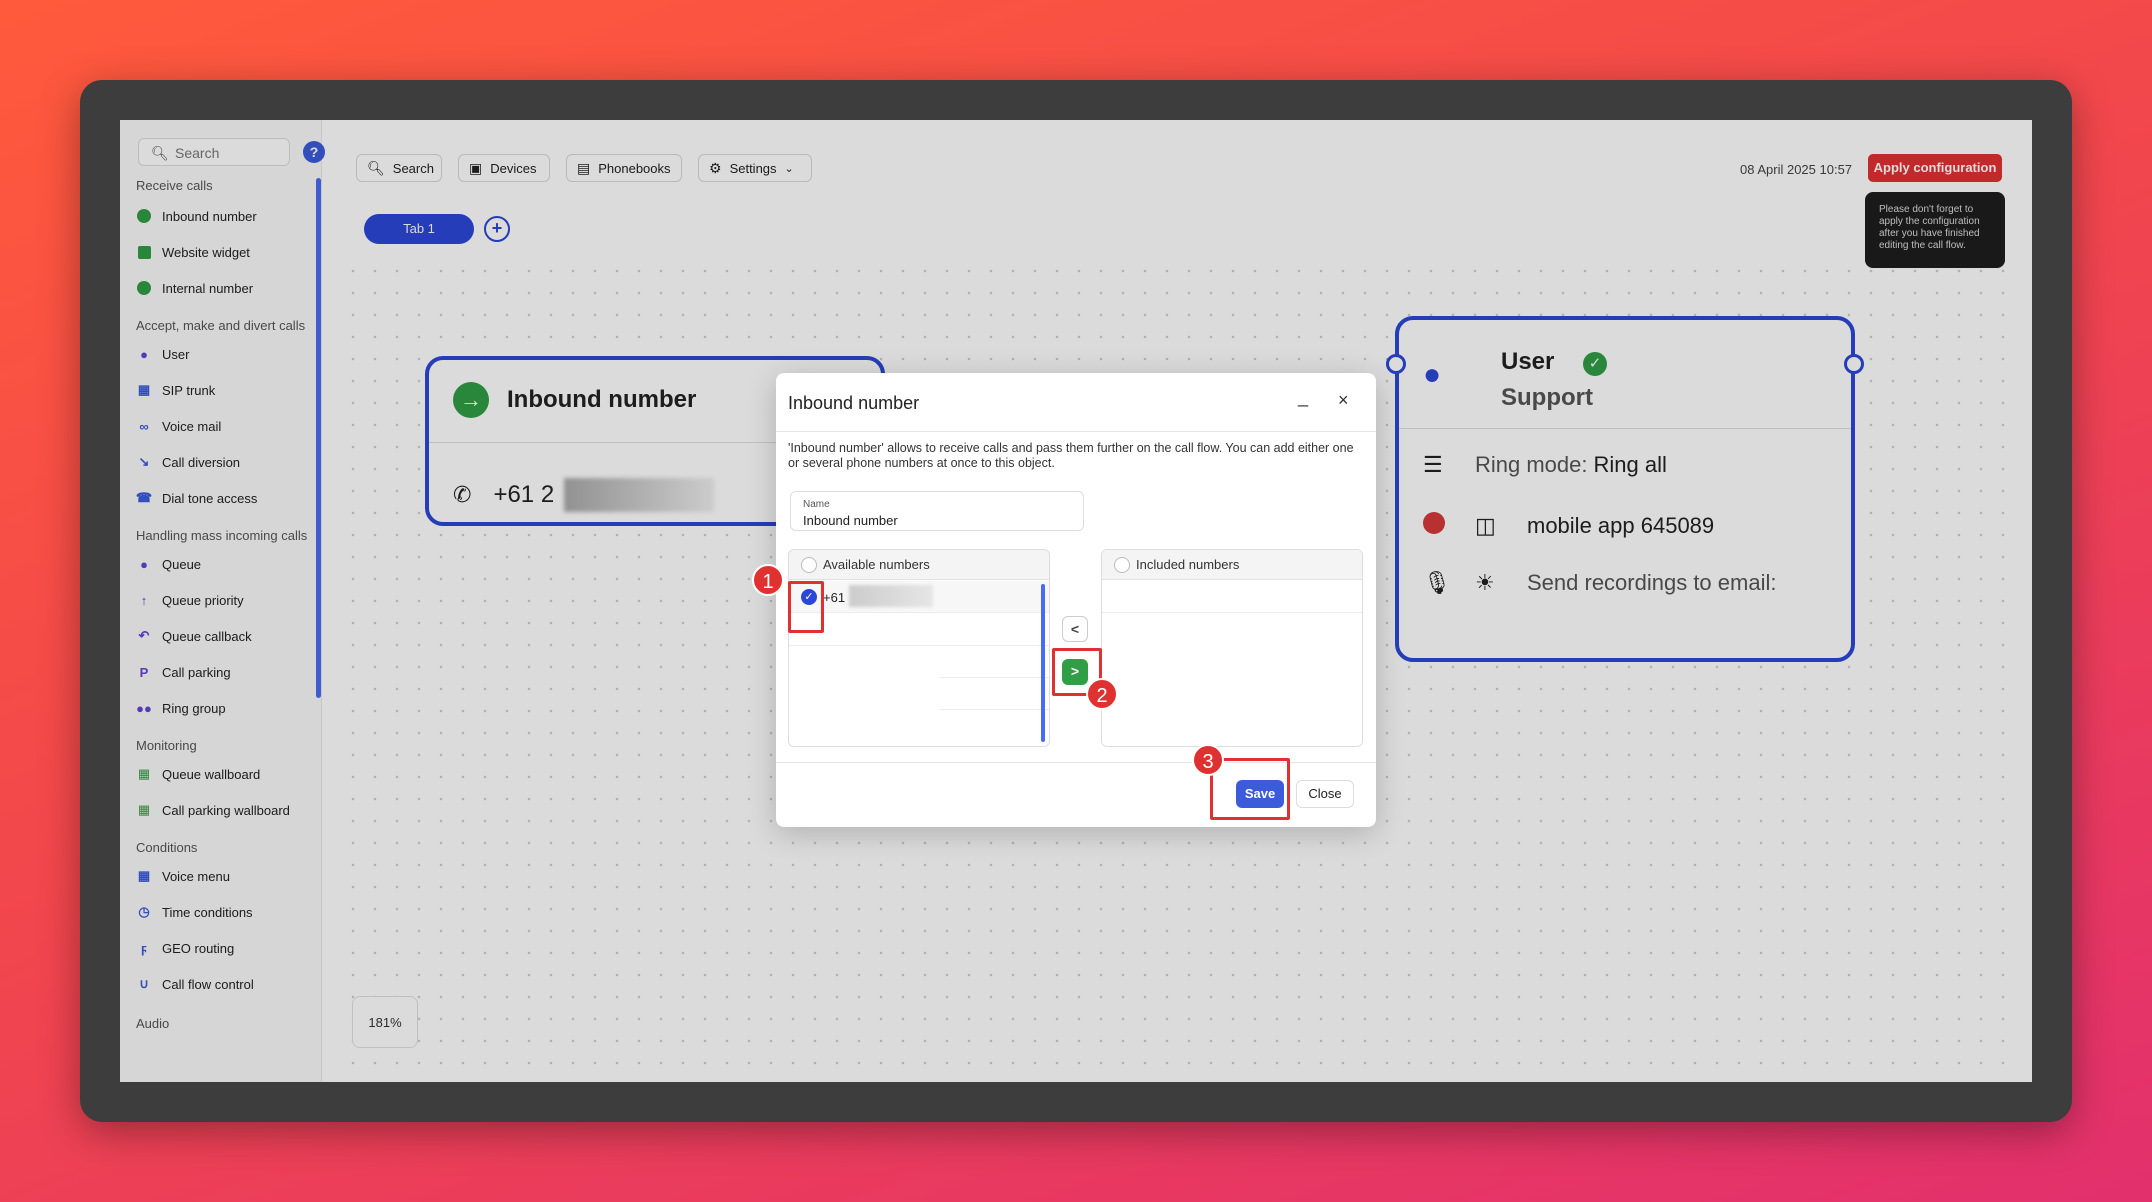  Describe the element at coordinates (1043, 663) in the screenshot. I see `available-list-scrollbar` at that location.